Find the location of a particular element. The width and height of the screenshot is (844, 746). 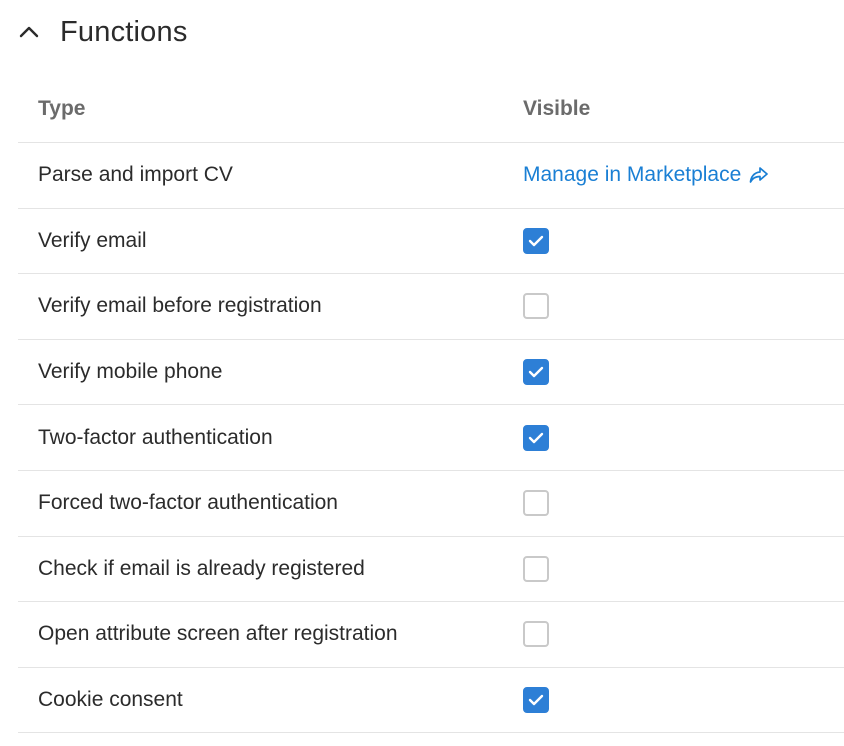

manage-in-marketplace-link: Manage in Marketplace is located at coordinates (646, 175).